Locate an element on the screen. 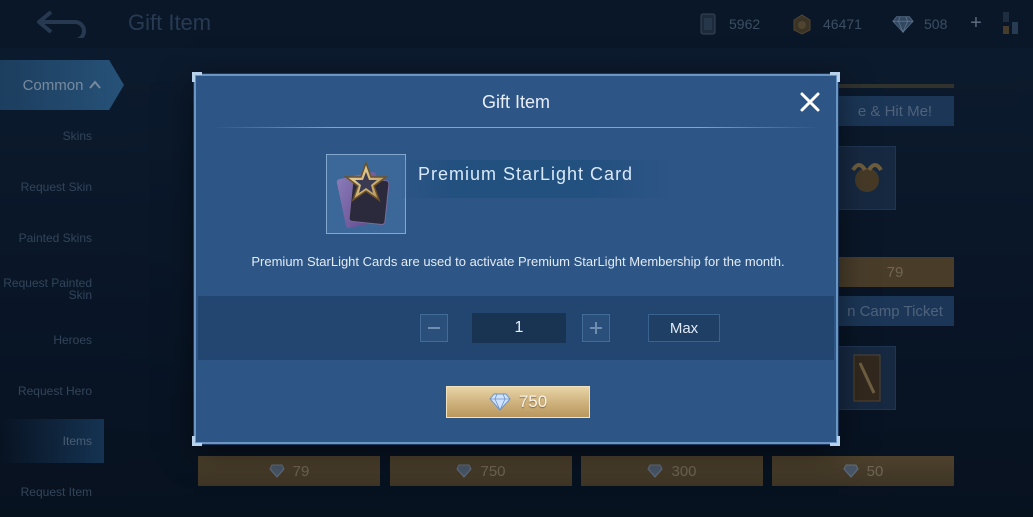 This screenshot has height=517, width=1033. close-button is located at coordinates (810, 102).